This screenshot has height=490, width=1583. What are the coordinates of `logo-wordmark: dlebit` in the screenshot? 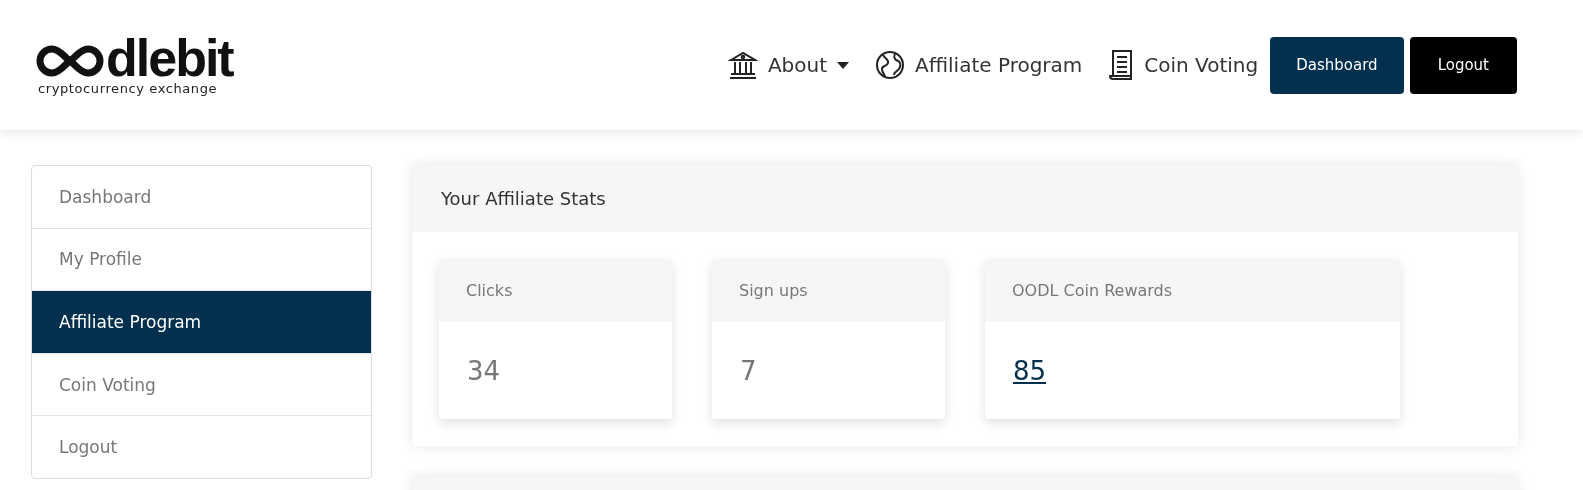 It's located at (169, 57).